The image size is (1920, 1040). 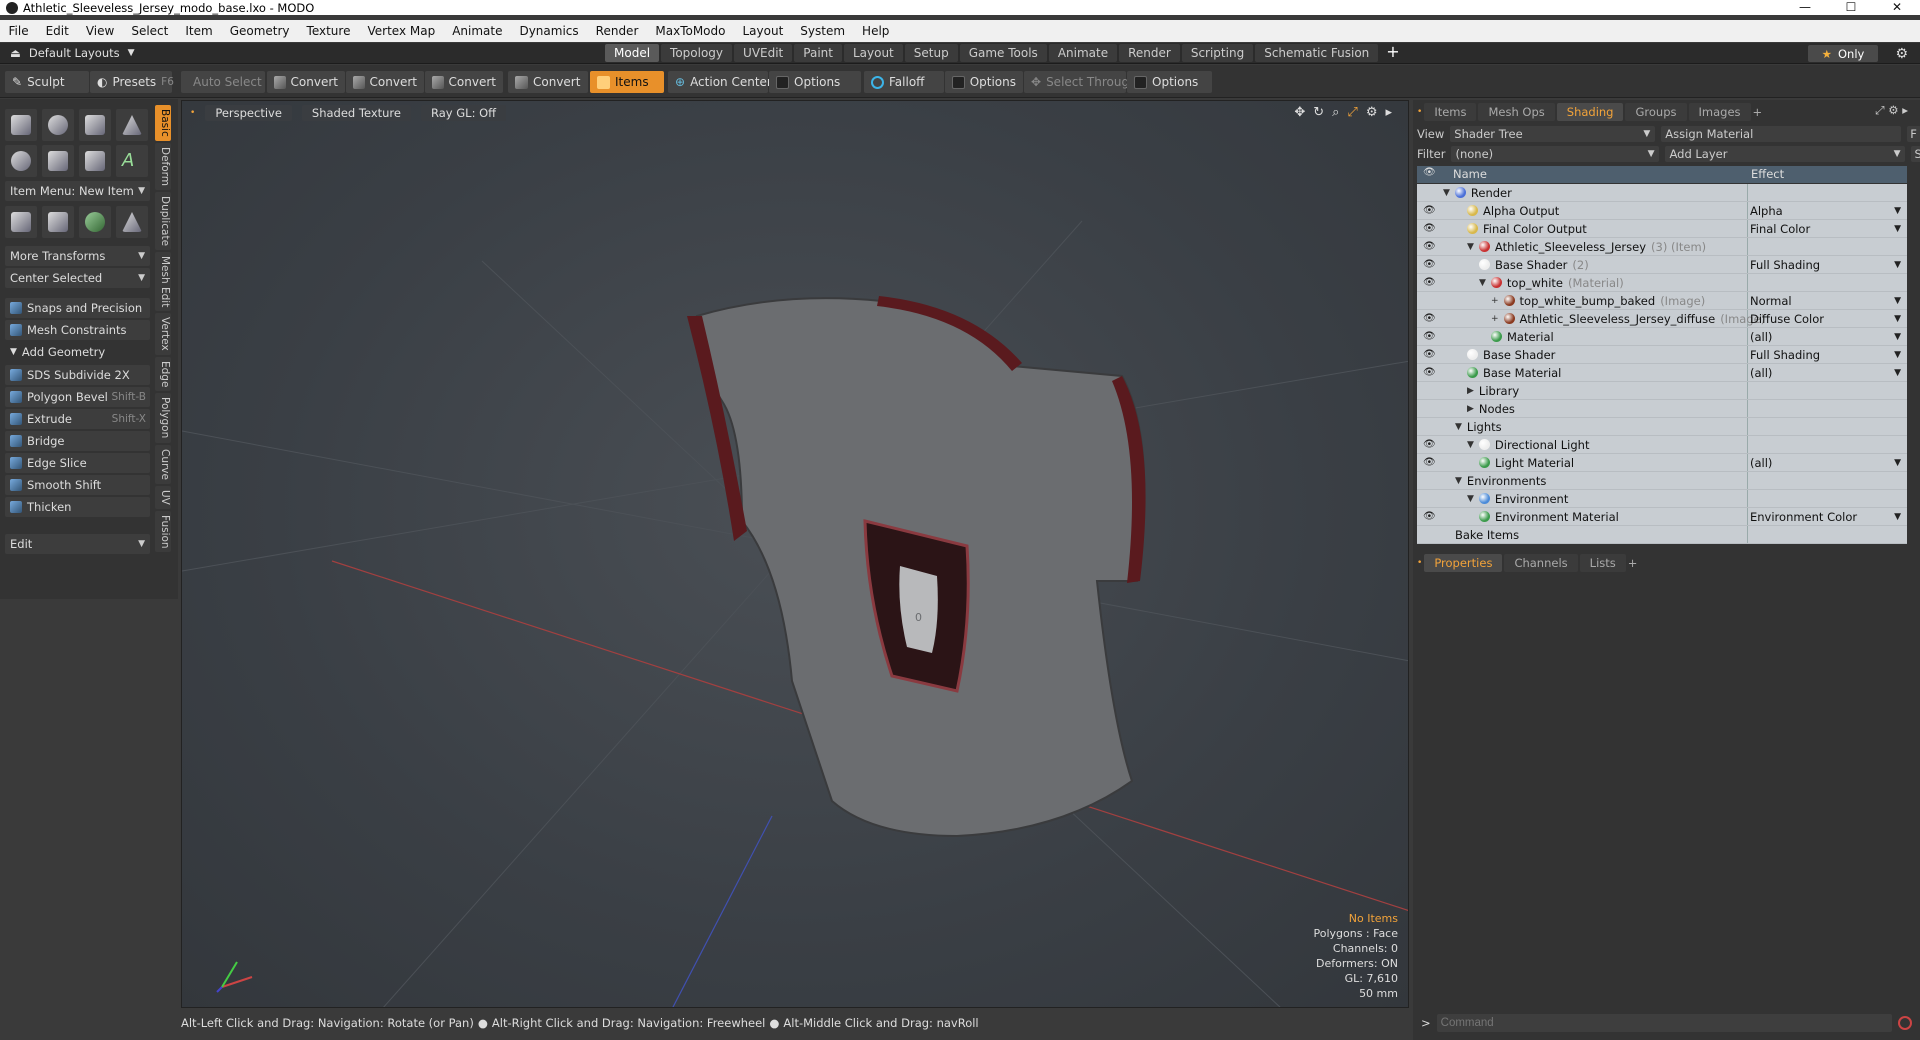 What do you see at coordinates (77, 278) in the screenshot?
I see `center-selected-dropdown: Center Selected ▼` at bounding box center [77, 278].